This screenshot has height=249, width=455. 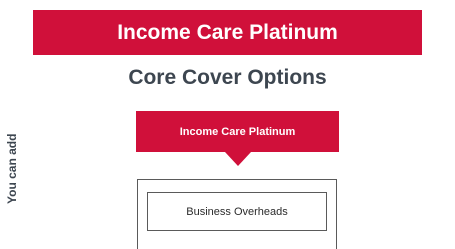 I want to click on core-cover-label: Income Care Platinum, so click(x=237, y=131).